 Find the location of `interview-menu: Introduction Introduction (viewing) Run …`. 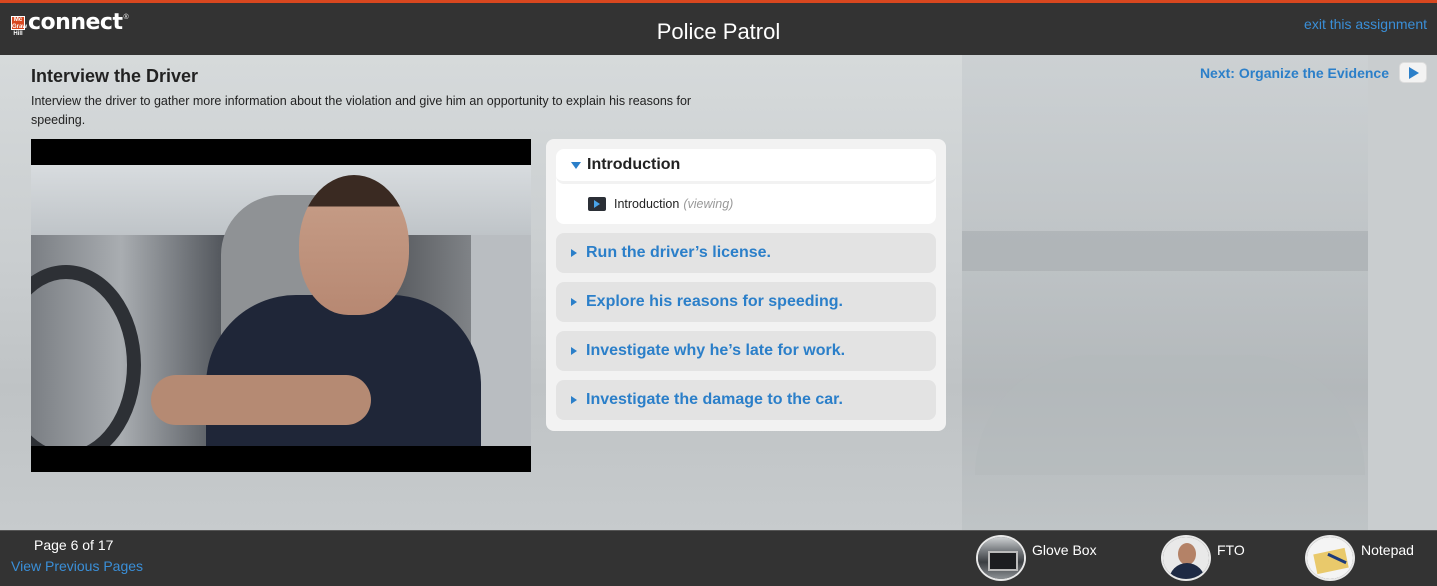

interview-menu: Introduction Introduction (viewing) Run … is located at coordinates (746, 285).